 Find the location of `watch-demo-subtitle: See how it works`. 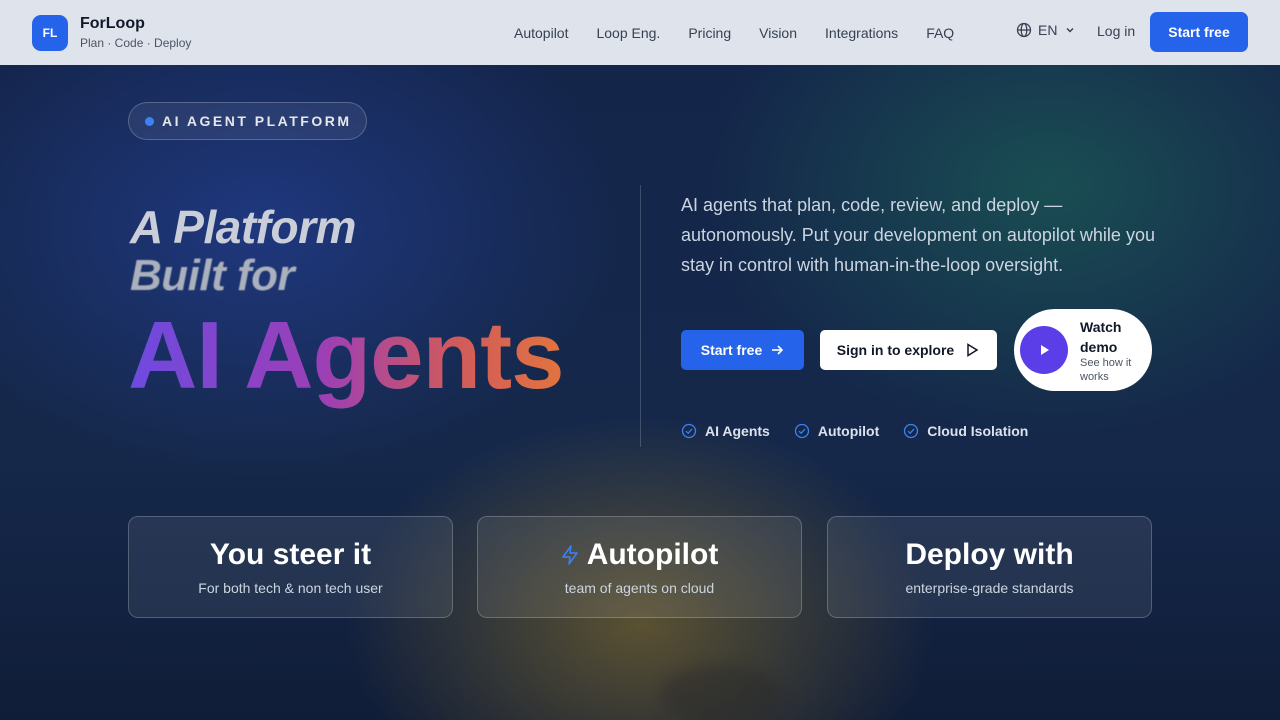

watch-demo-subtitle: See how it works is located at coordinates (1106, 370).